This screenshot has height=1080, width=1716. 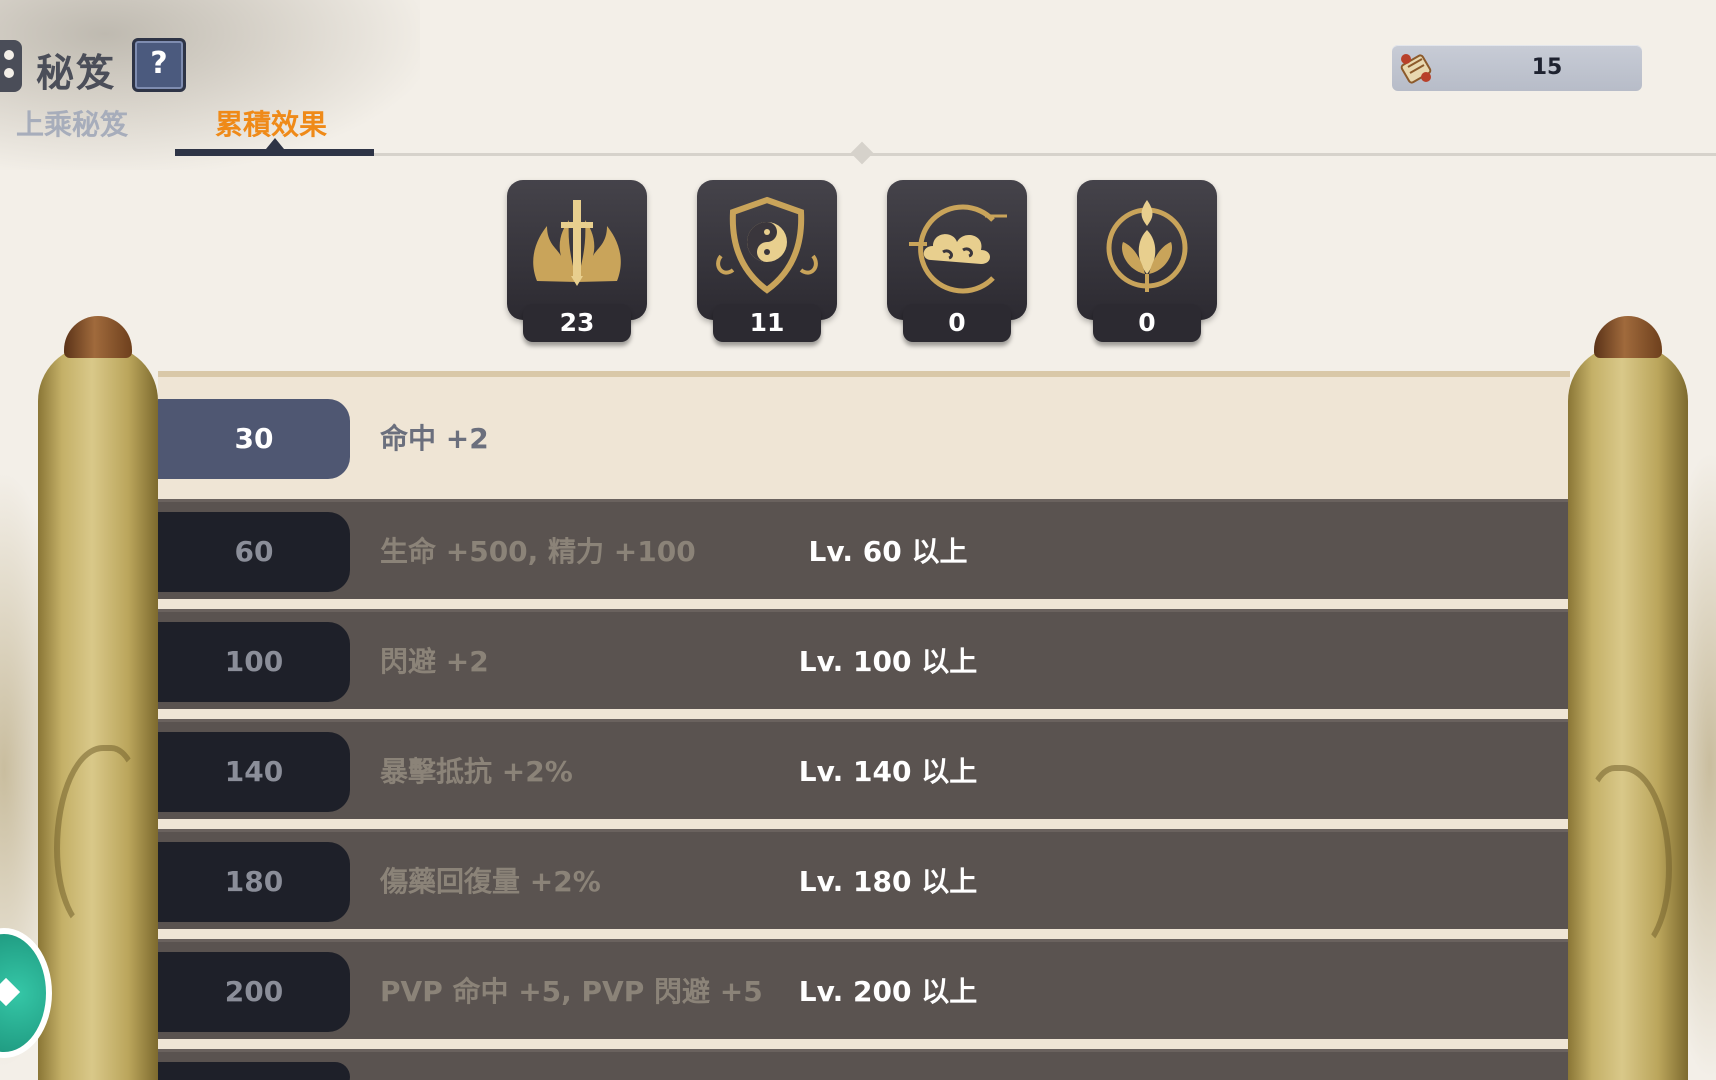 I want to click on scroll-rod-left, so click(x=98, y=712).